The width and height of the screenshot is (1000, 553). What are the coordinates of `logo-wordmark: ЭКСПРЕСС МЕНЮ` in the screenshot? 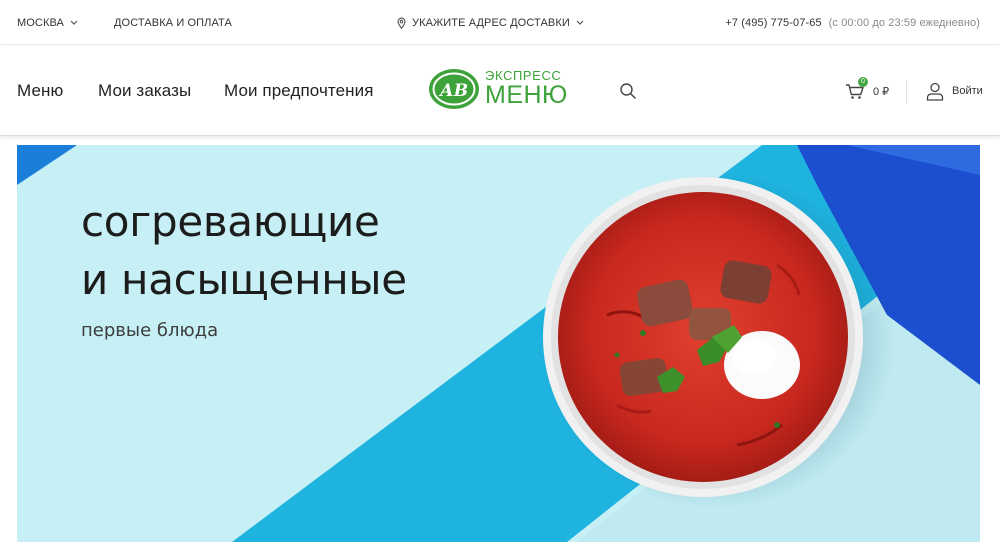 It's located at (526, 88).